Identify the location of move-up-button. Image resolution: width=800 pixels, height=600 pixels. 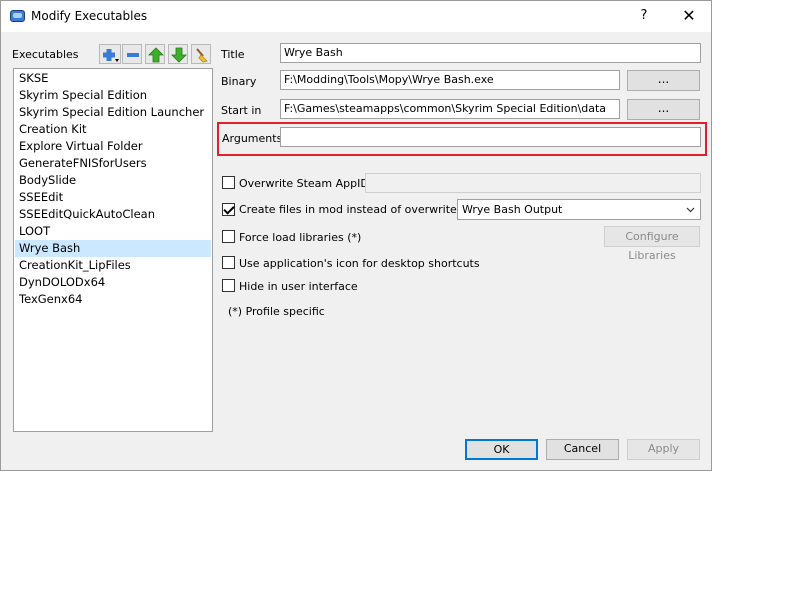
(155, 54).